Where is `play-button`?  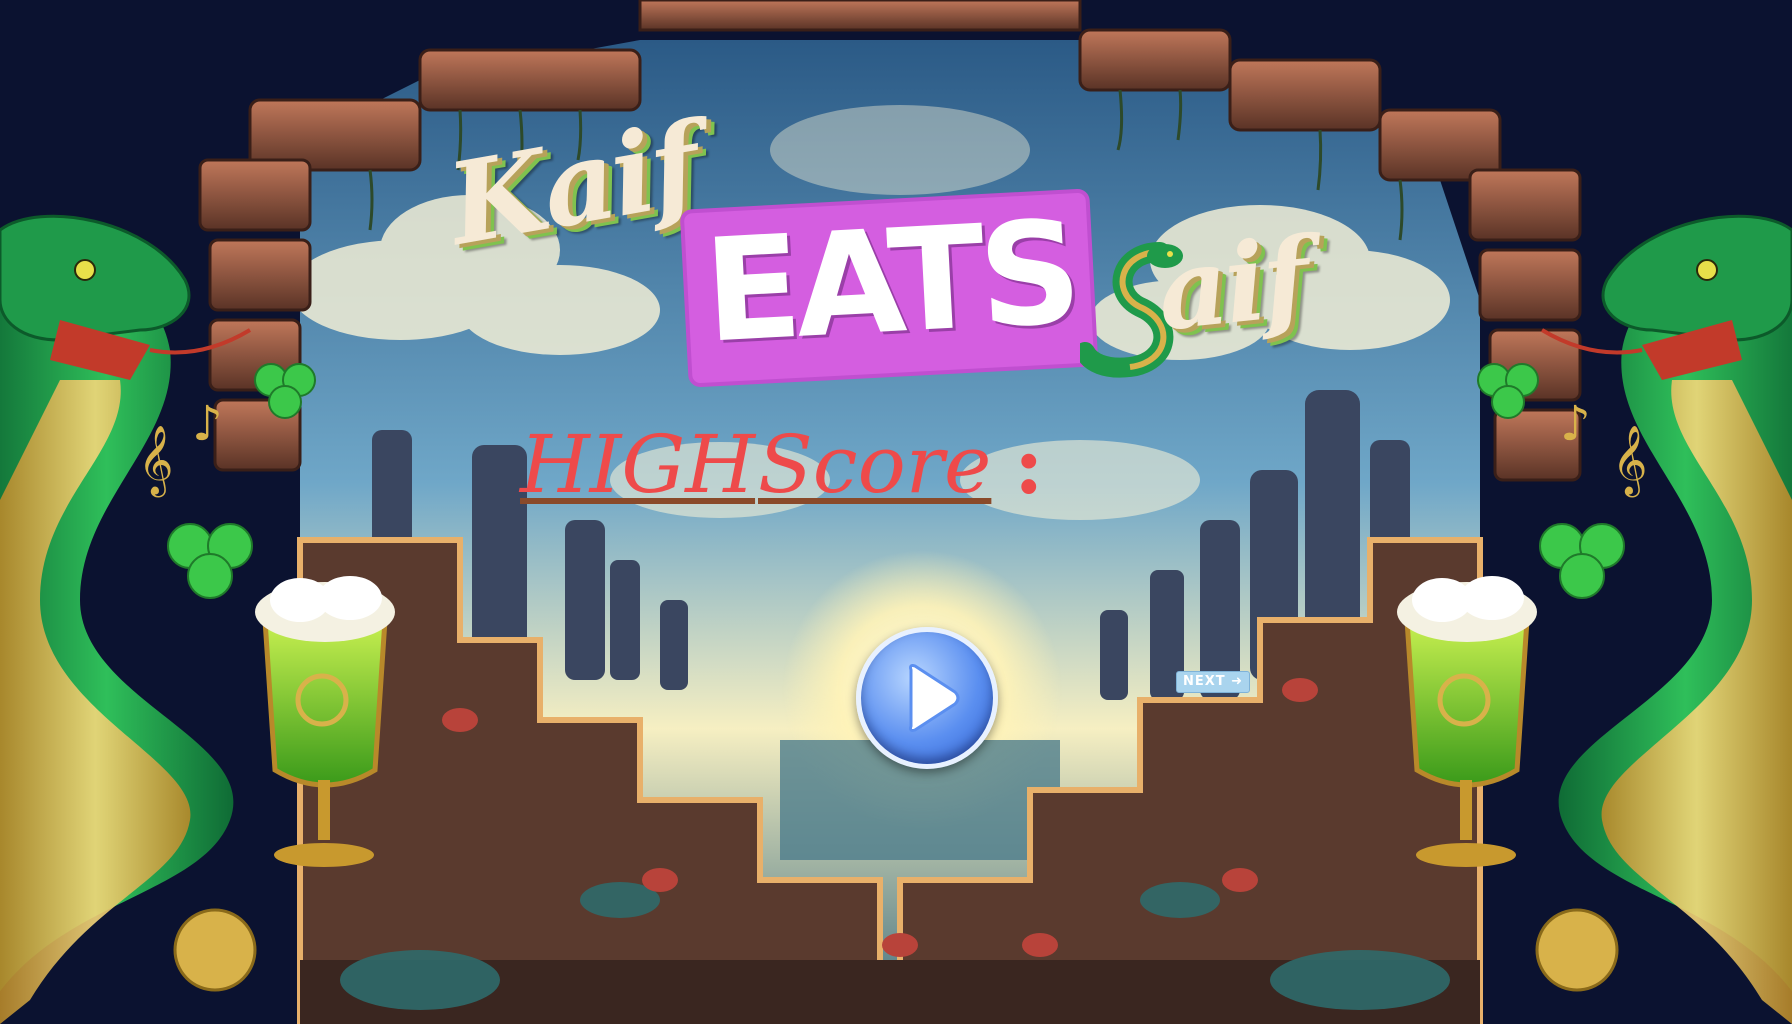
play-button is located at coordinates (927, 698).